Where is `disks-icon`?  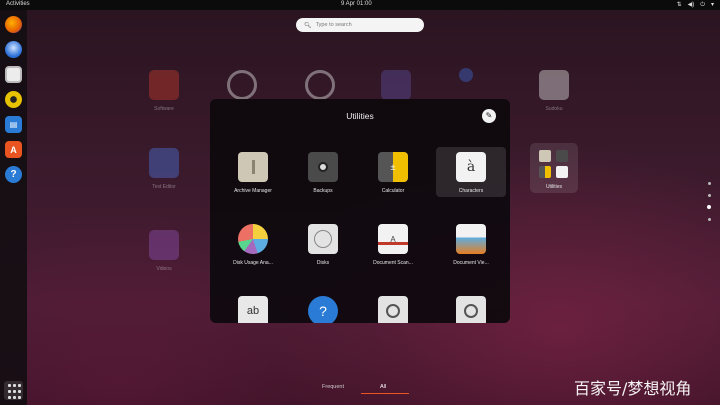
disks-icon is located at coordinates (323, 239).